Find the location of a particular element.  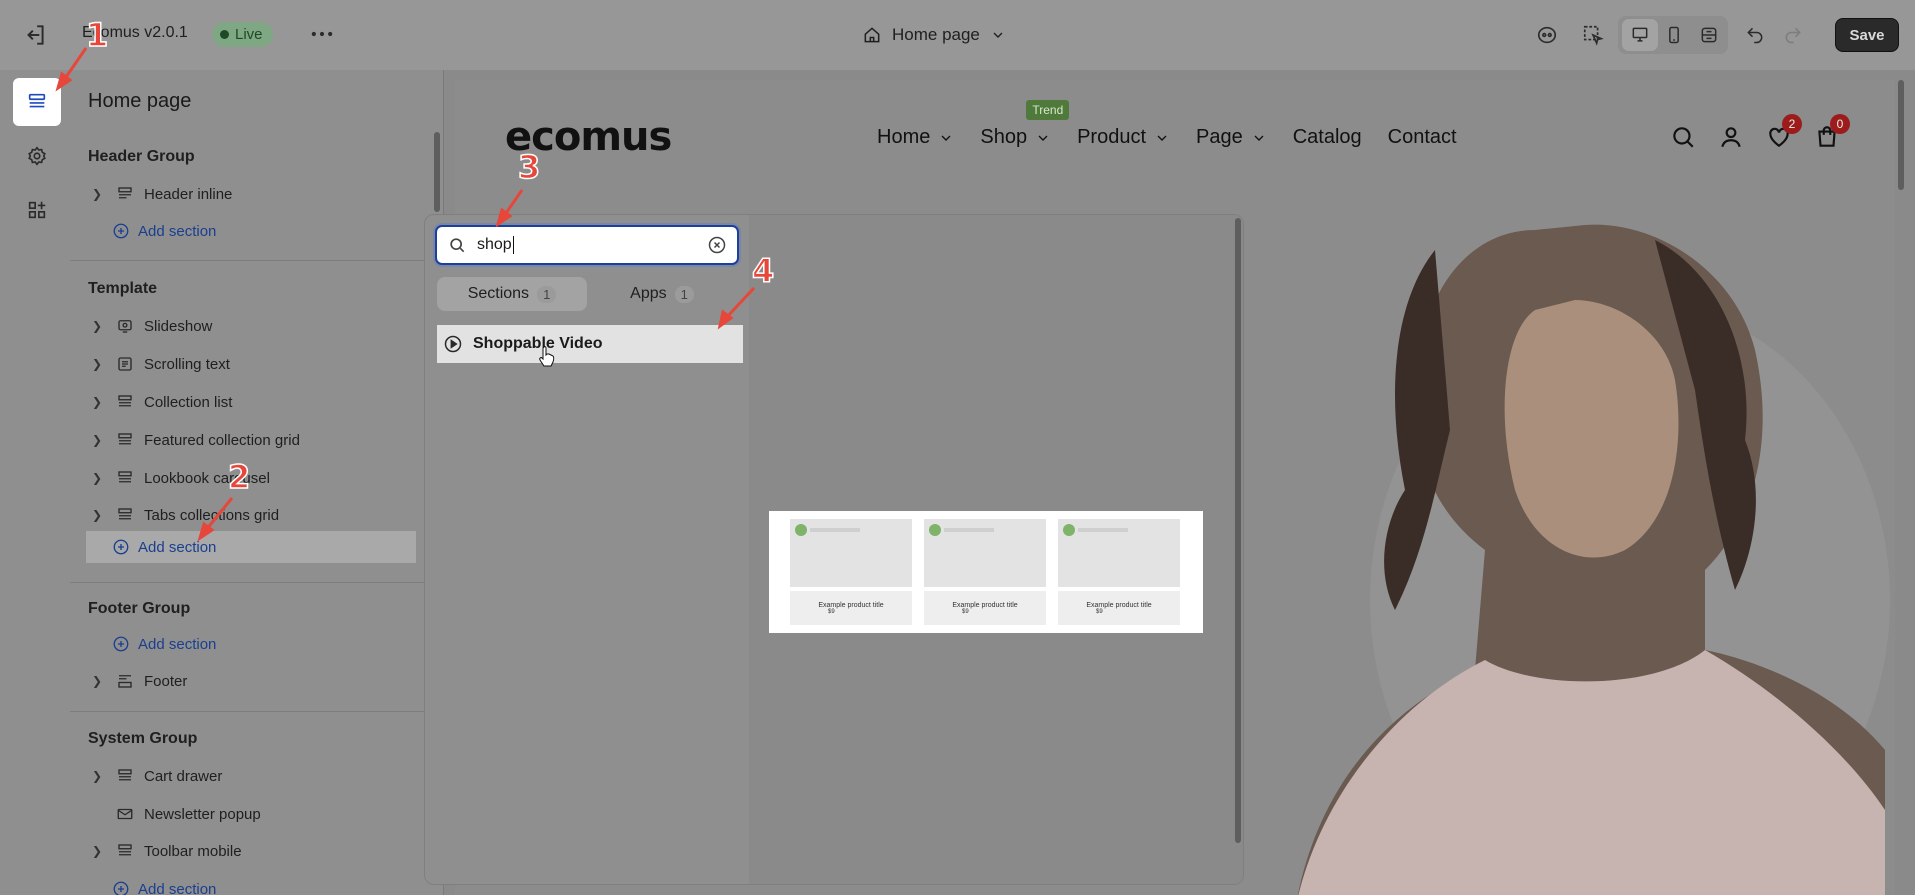

annotation-marker-2: 2 is located at coordinates (239, 477).